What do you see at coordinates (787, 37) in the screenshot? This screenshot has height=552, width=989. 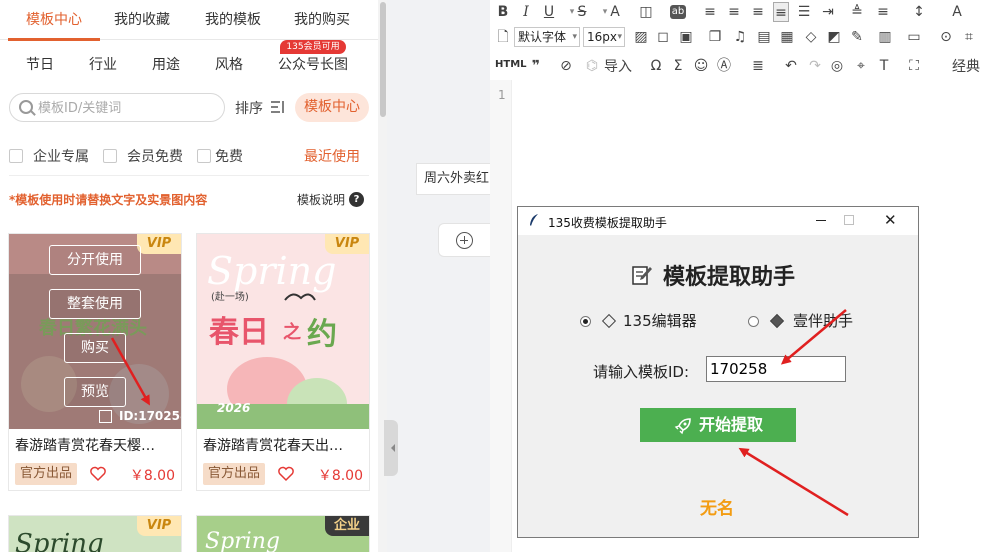 I see `table-icon: ▦` at bounding box center [787, 37].